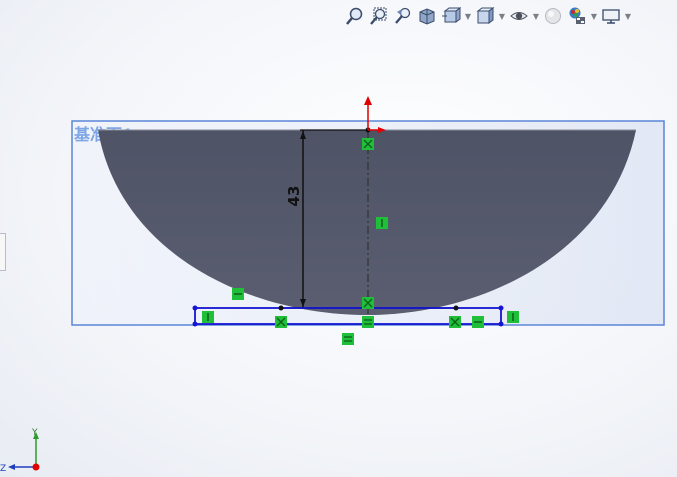 This screenshot has width=677, height=477. What do you see at coordinates (3, 469) in the screenshot?
I see `triad-z-label: Z` at bounding box center [3, 469].